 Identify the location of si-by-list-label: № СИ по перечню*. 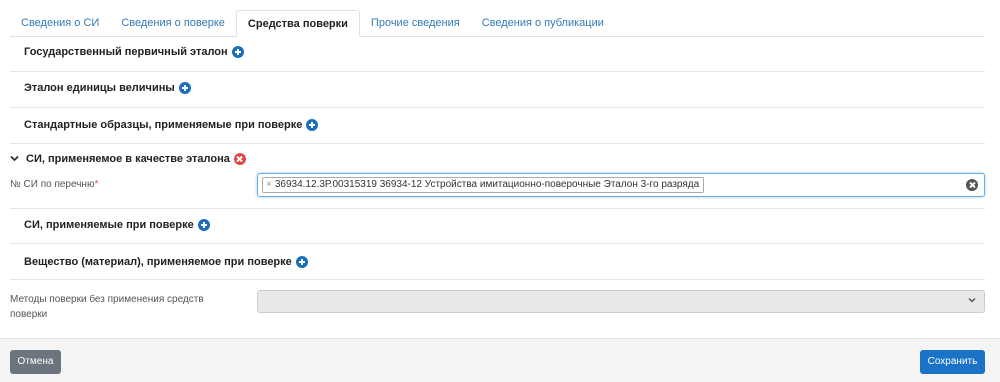
(54, 184).